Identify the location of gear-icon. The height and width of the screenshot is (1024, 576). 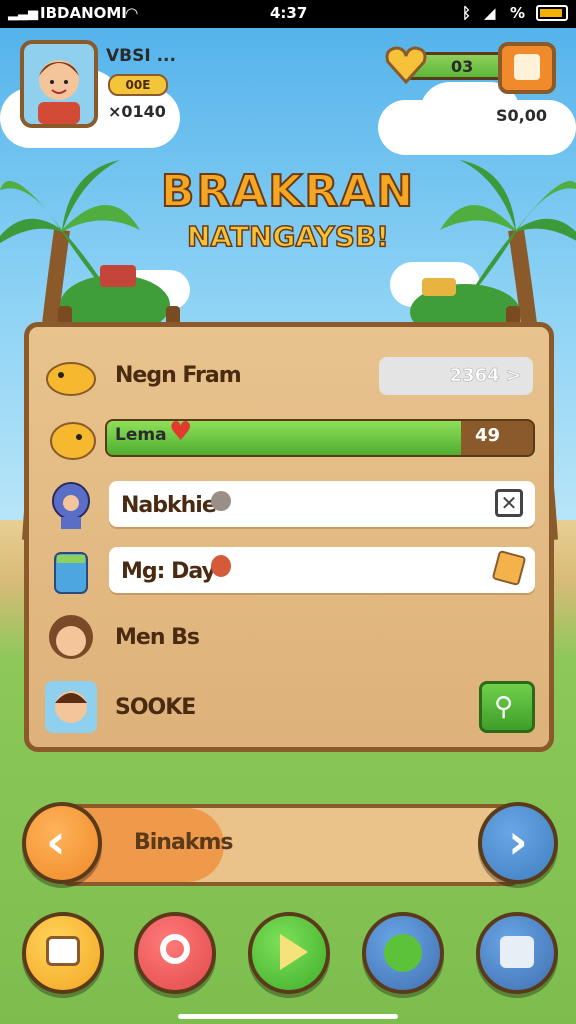
(517, 952).